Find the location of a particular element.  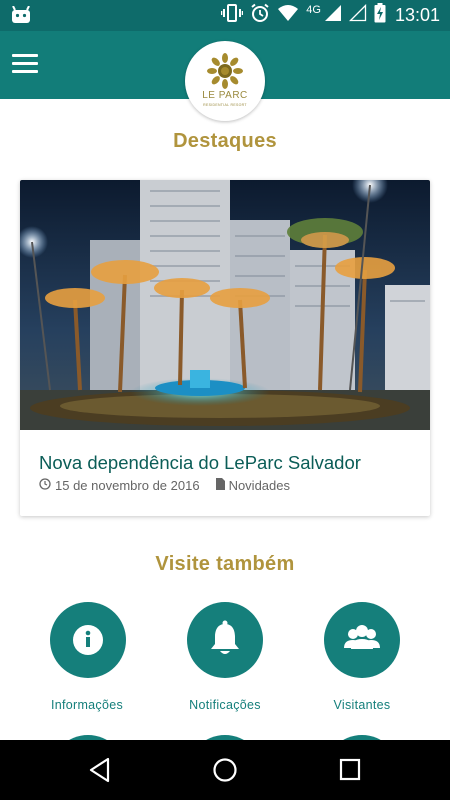

news-card-category: Novidades is located at coordinates (259, 485).